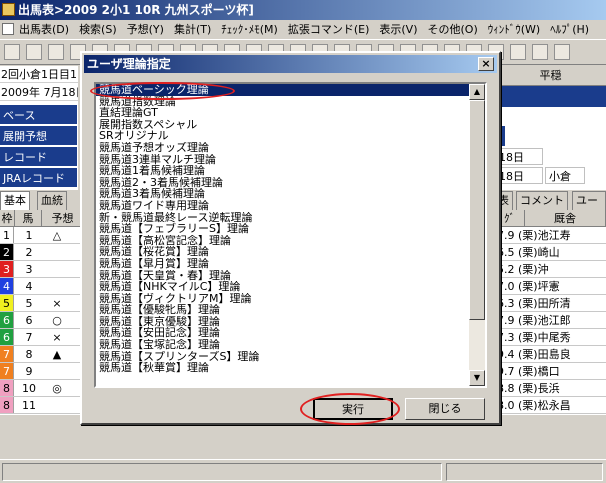 The width and height of the screenshot is (606, 483). Describe the element at coordinates (29, 337) in the screenshot. I see `uma-cell: 7` at that location.